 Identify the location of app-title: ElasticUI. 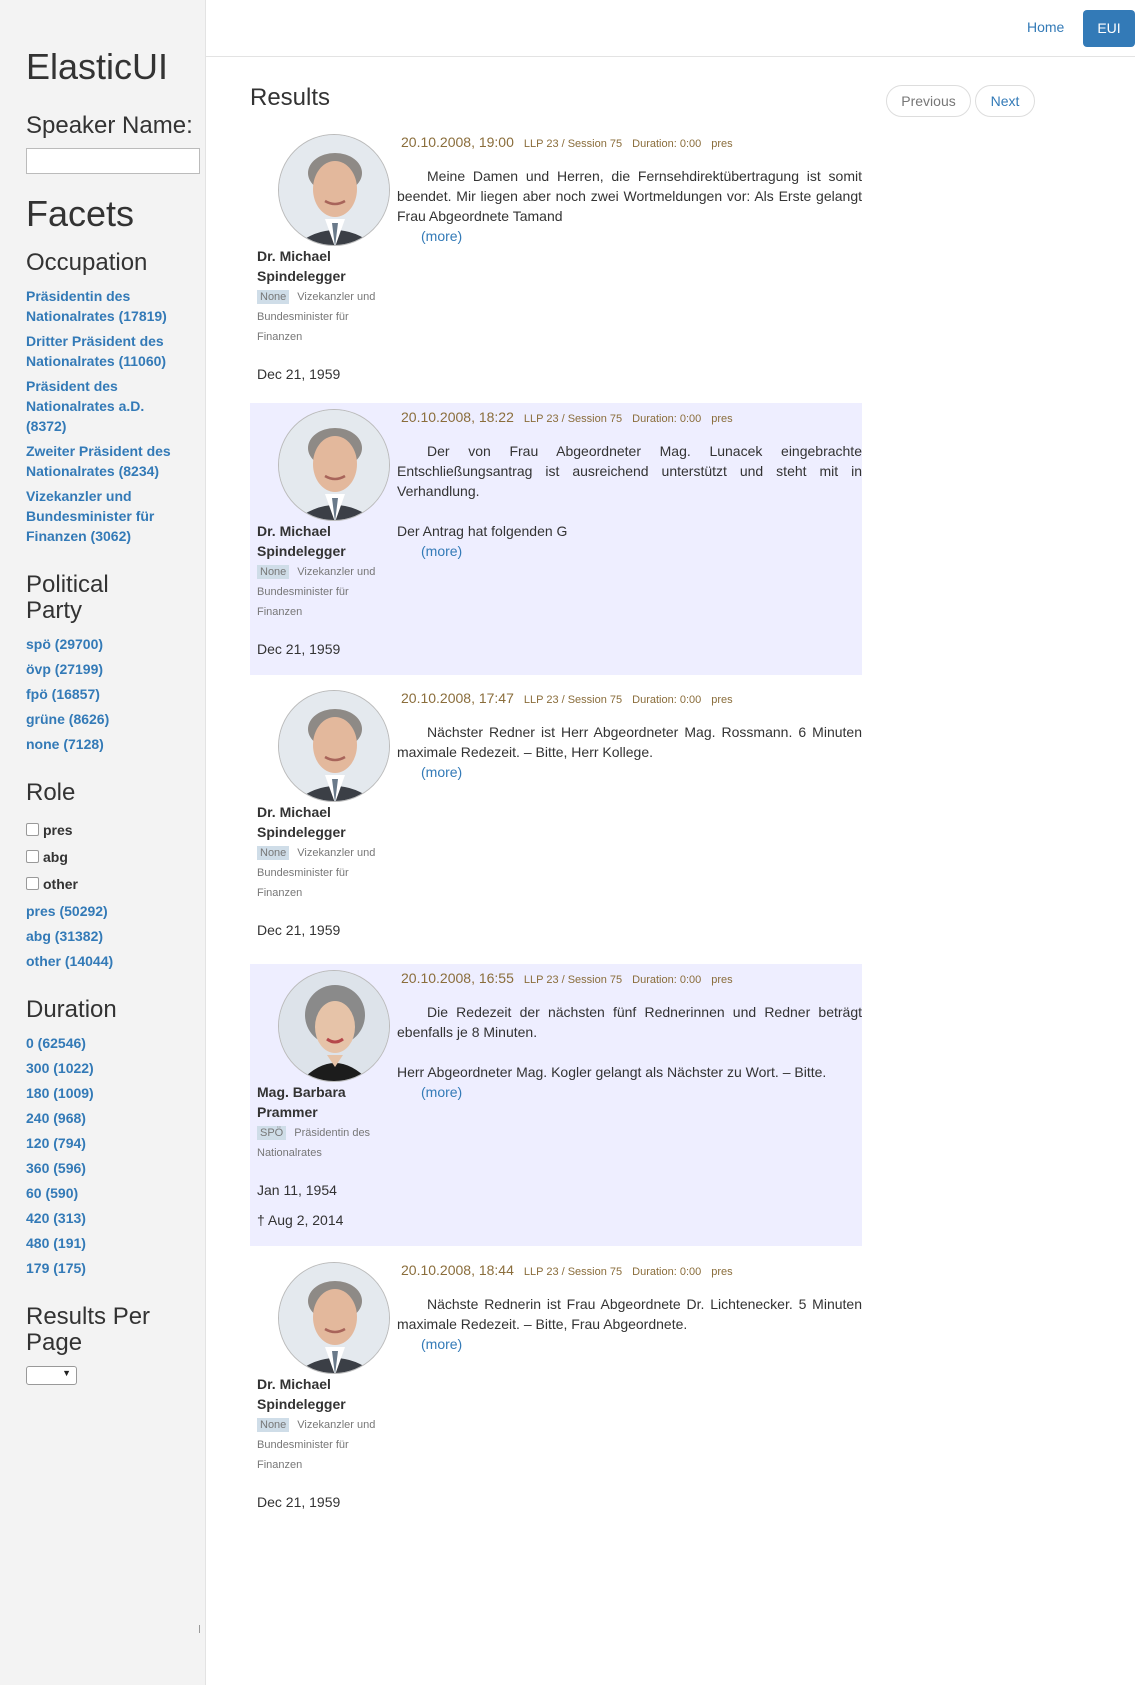
(97, 66).